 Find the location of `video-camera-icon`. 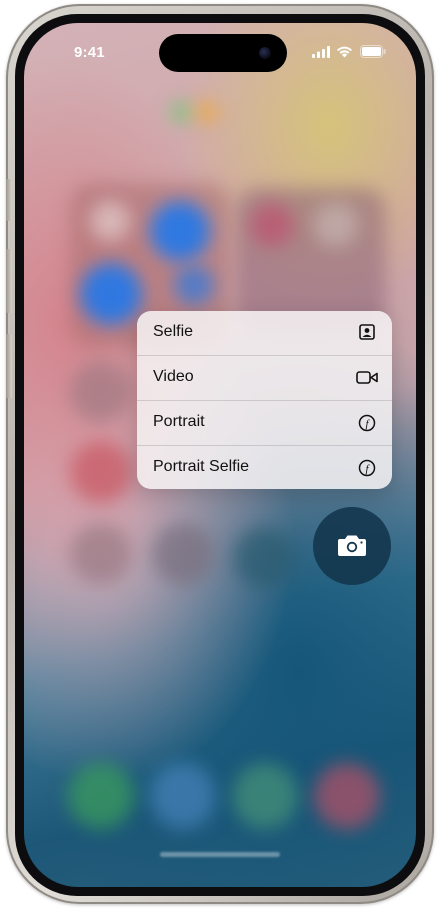

video-camera-icon is located at coordinates (367, 377).